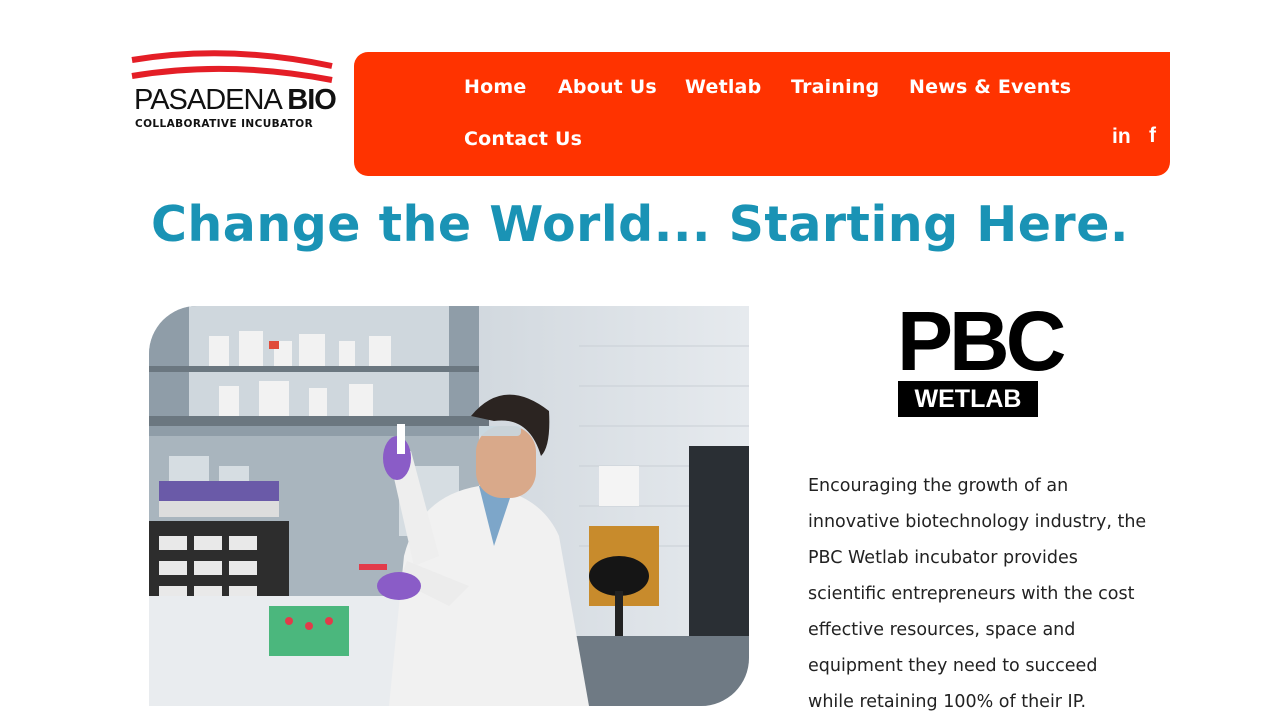 The image size is (1280, 720). What do you see at coordinates (723, 87) in the screenshot?
I see `nav-wetlab: Wetlab` at bounding box center [723, 87].